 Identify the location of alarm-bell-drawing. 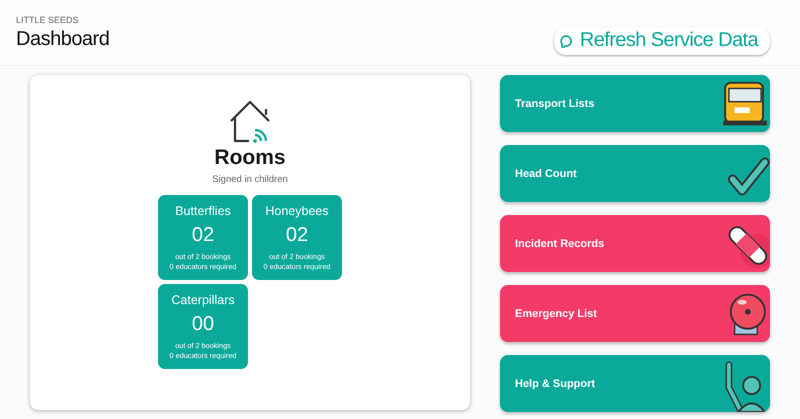
(748, 315).